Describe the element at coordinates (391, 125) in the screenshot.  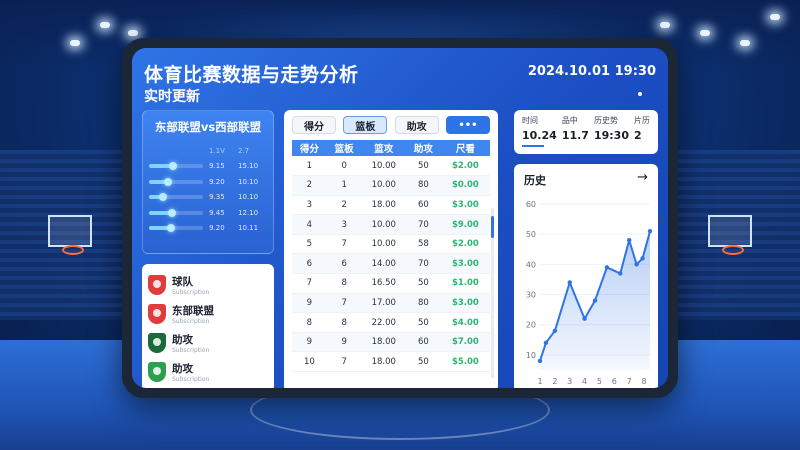
I see `stat-tabs: 得分 篮板 助攻 •••` at that location.